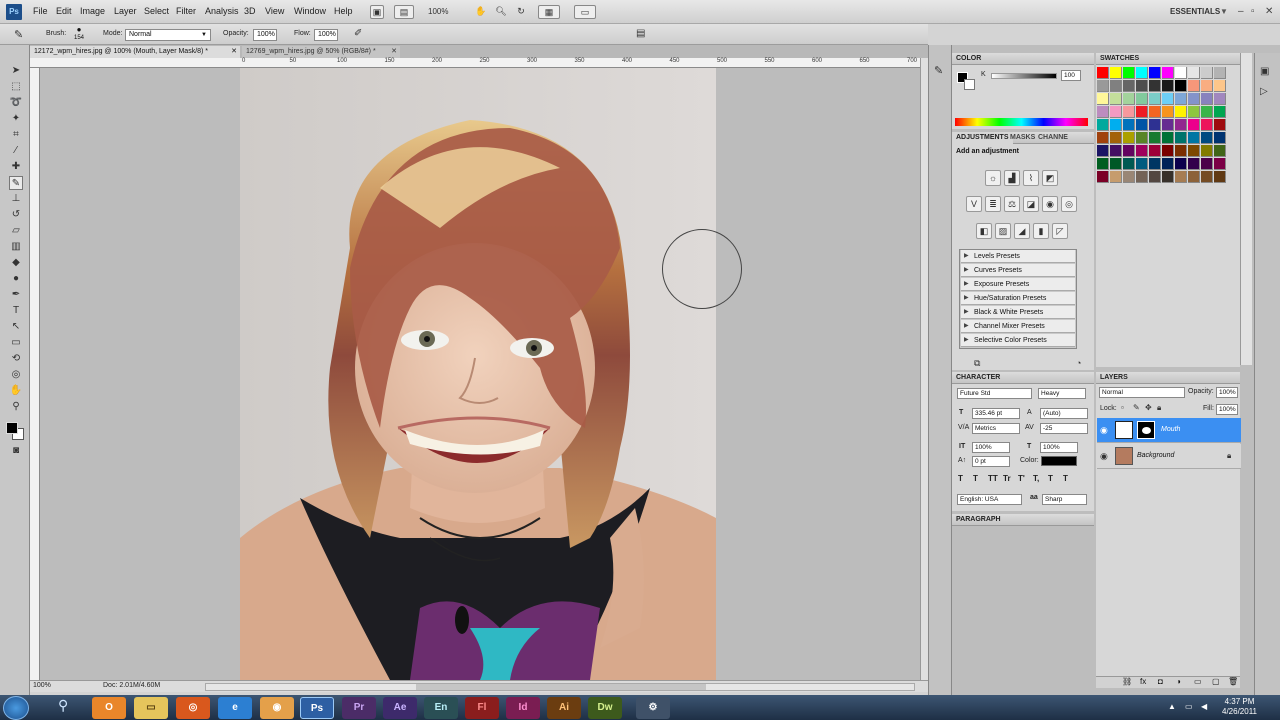  Describe the element at coordinates (1018, 312) in the screenshot. I see `preset-black-white: Black & White Presets` at that location.